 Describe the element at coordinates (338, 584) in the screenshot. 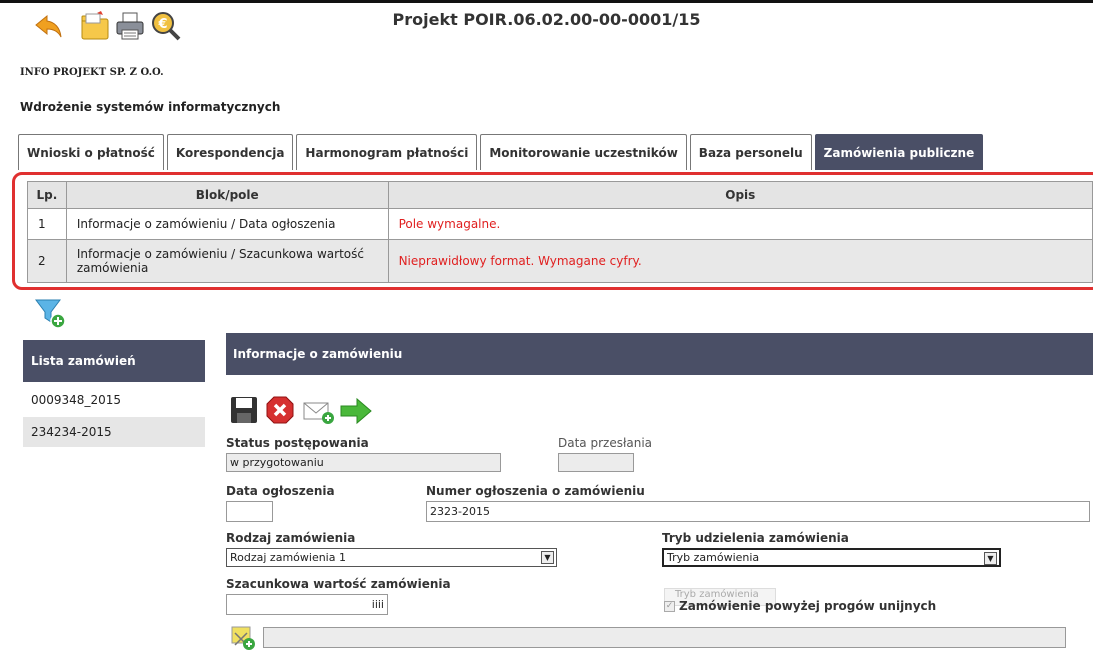

I see `value-label: Szacunkowa wartość zamówienia` at that location.